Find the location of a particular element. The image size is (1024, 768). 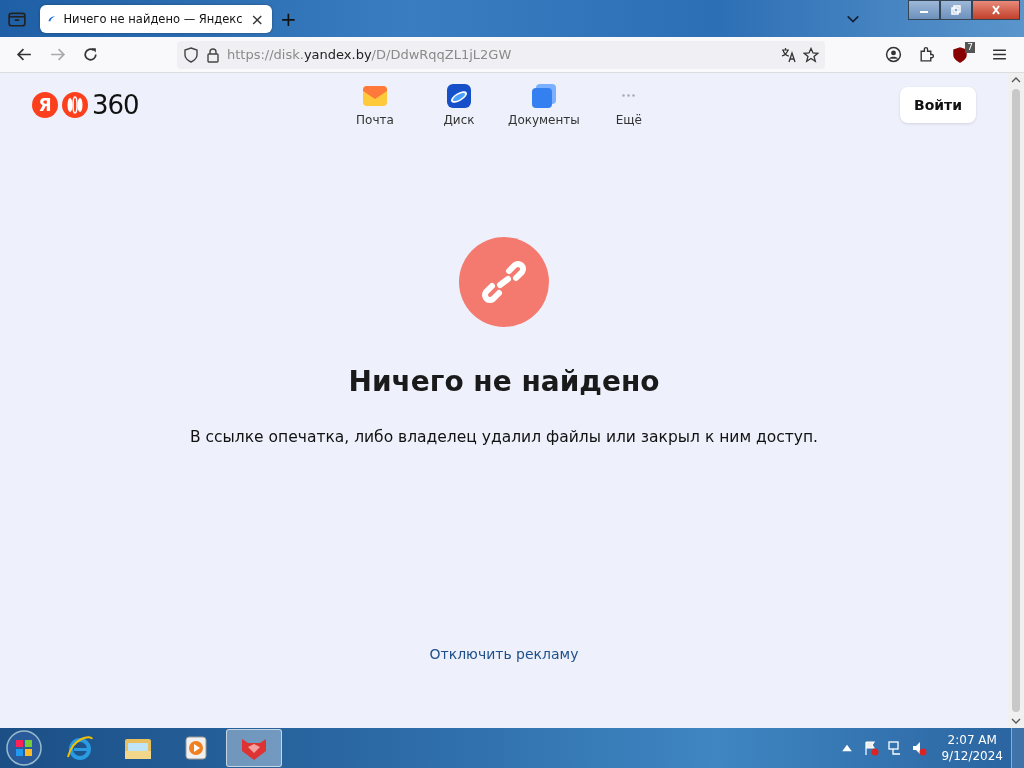

clock: 2:07 AM 9/12/2024 is located at coordinates (972, 748).